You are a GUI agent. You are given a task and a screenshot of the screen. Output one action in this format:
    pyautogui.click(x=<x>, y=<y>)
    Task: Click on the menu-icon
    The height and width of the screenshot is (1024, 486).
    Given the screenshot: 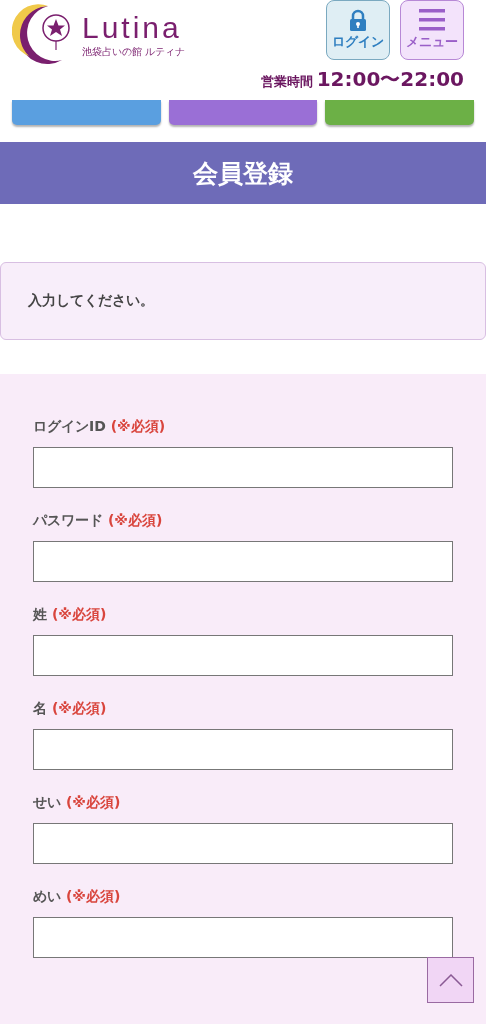 What is the action you would take?
    pyautogui.click(x=432, y=20)
    